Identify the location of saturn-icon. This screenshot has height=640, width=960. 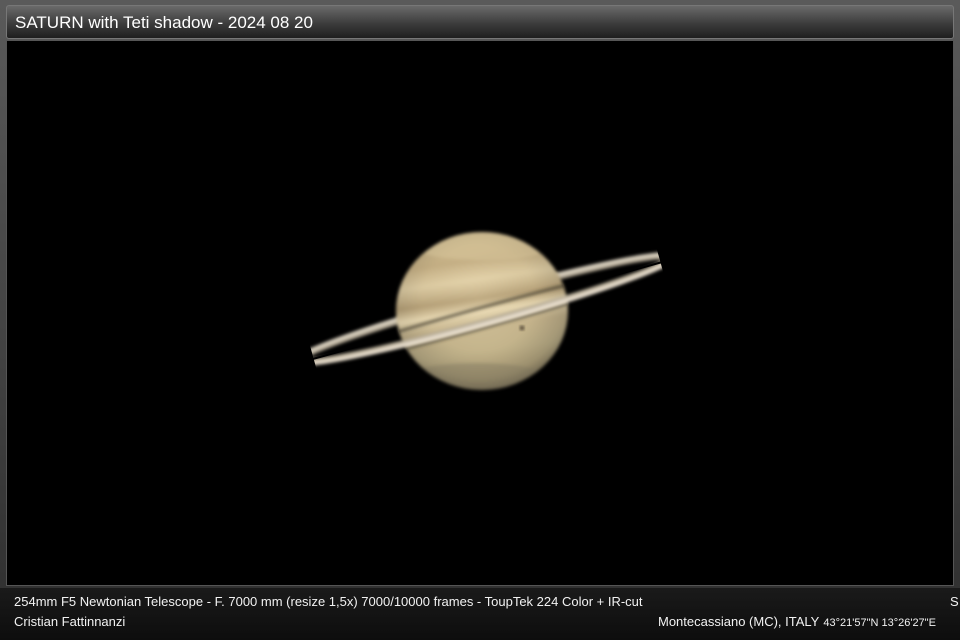
(485, 311).